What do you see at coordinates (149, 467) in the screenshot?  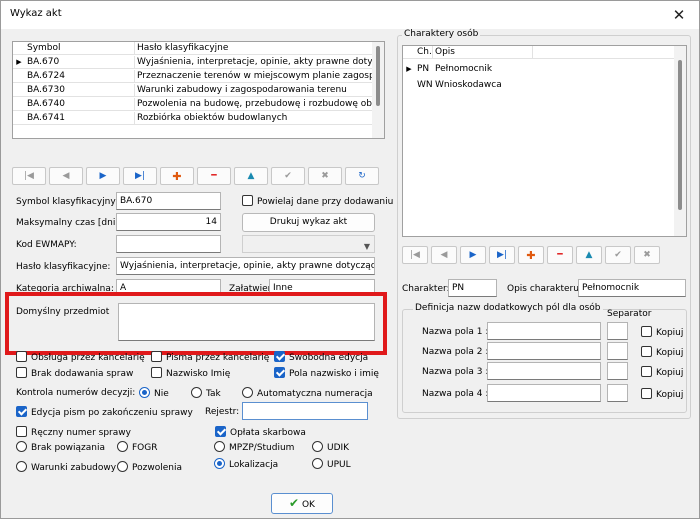 I see `radio-pozwolenia: Pozwolenia` at bounding box center [149, 467].